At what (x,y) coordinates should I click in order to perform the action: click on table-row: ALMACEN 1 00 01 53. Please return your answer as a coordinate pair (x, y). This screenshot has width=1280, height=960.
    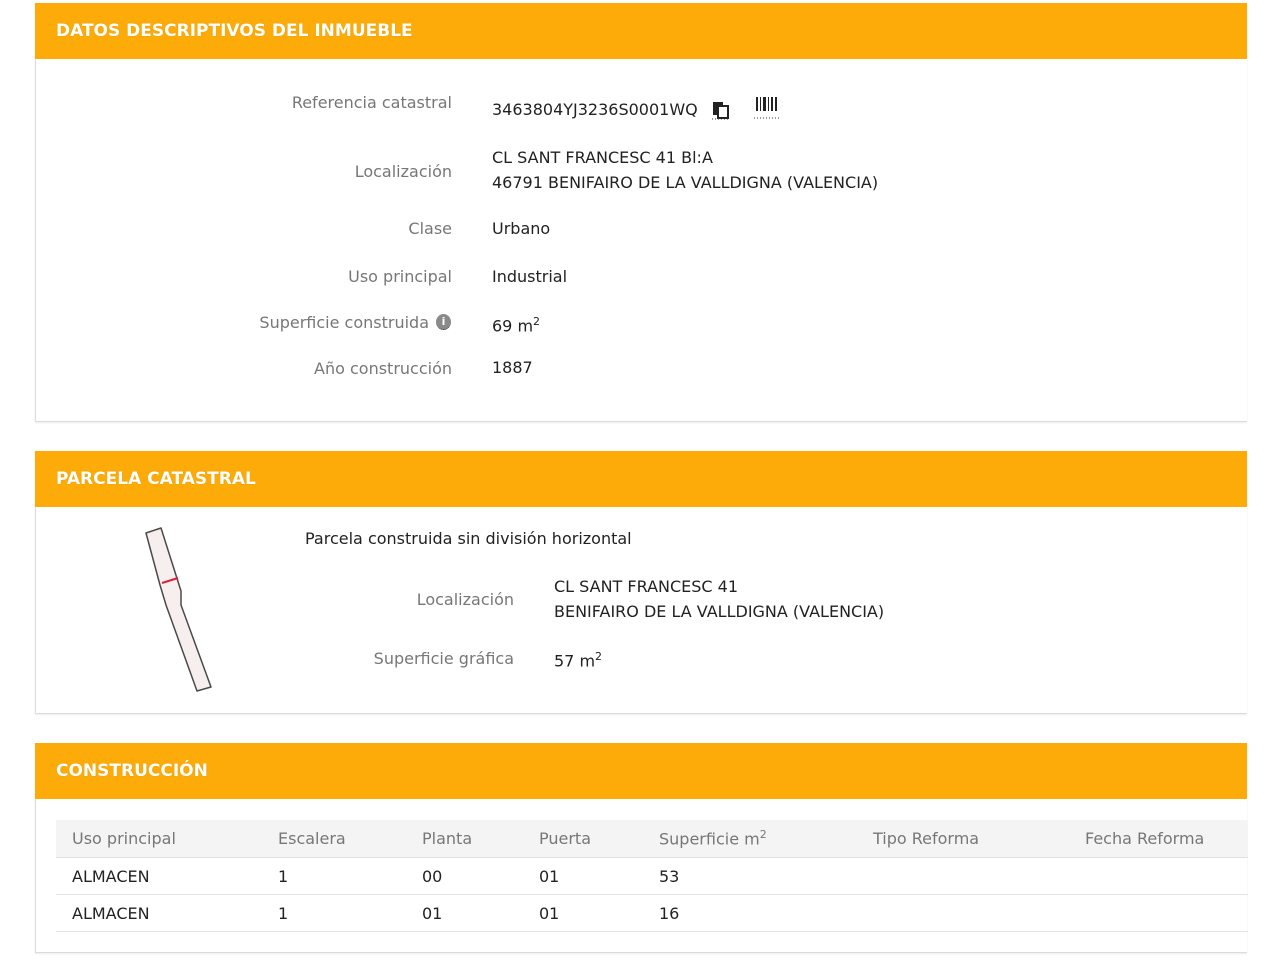
    Looking at the image, I should click on (652, 876).